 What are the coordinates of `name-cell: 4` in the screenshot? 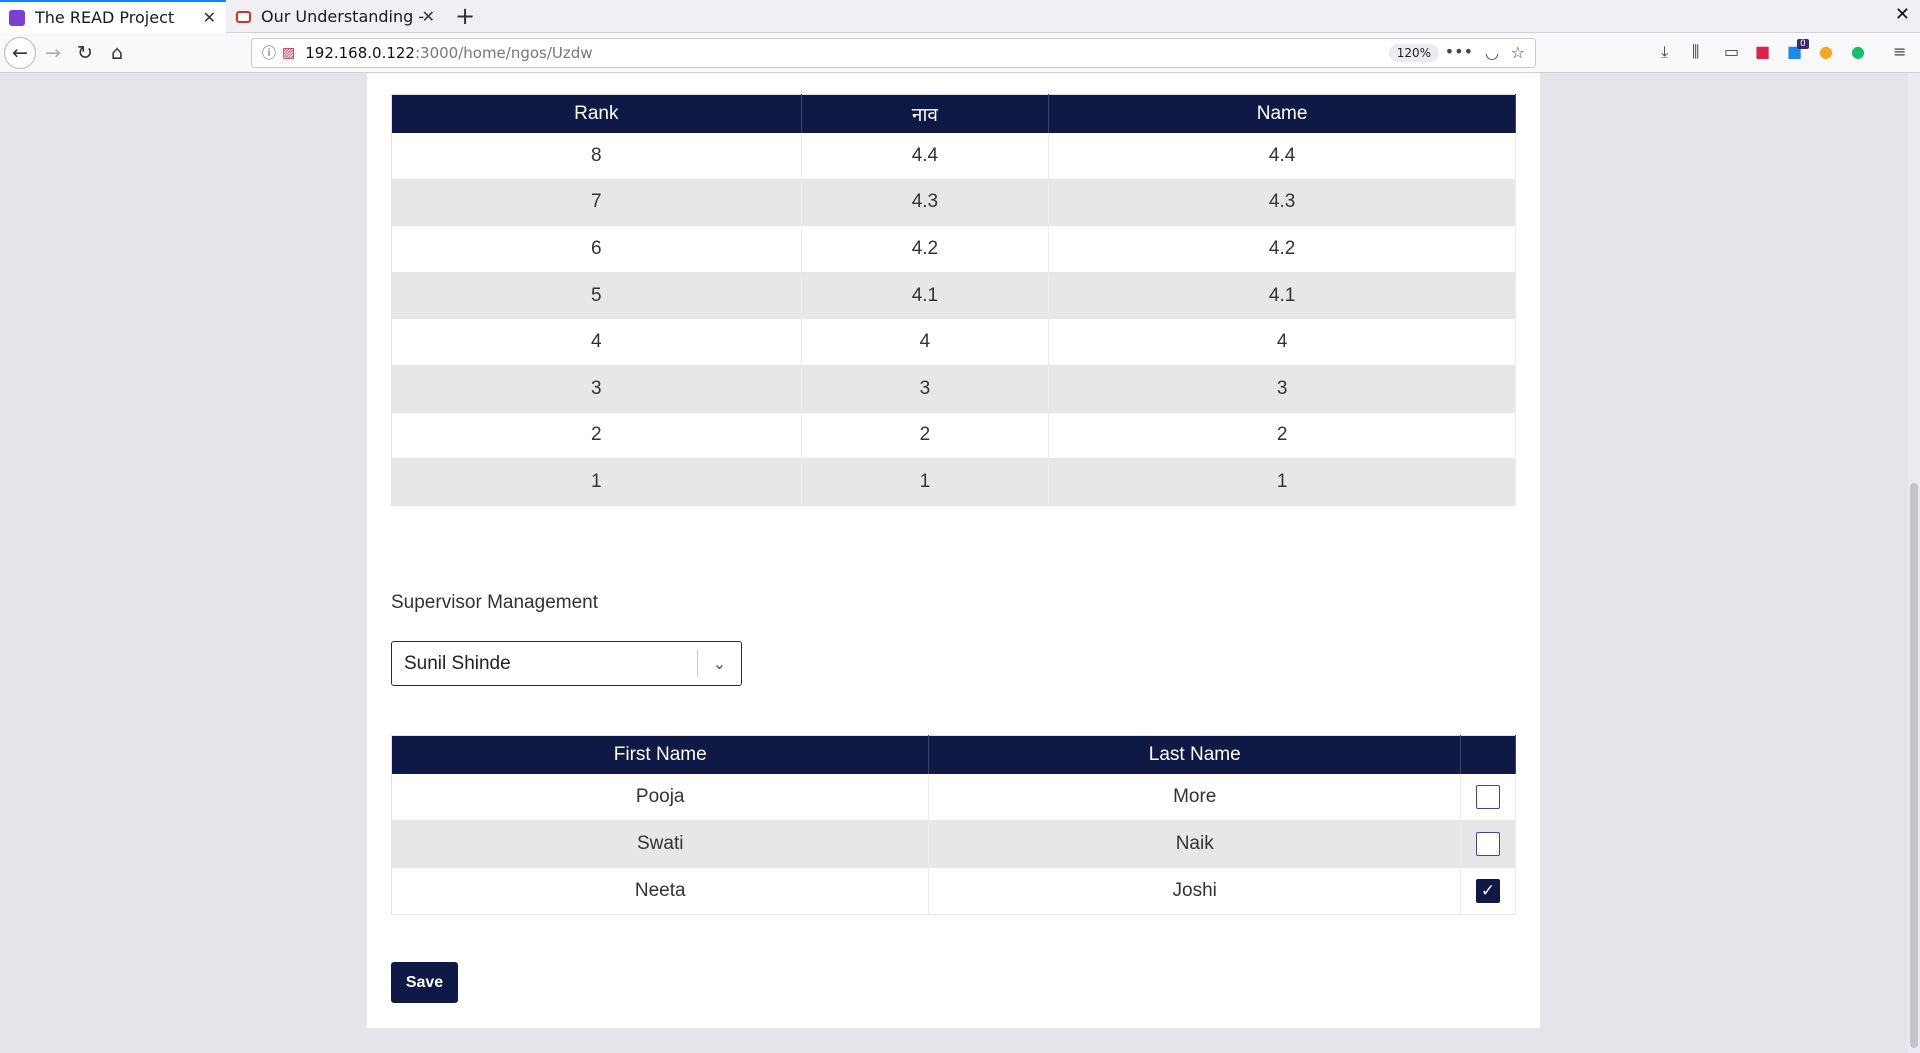 It's located at (1282, 342).